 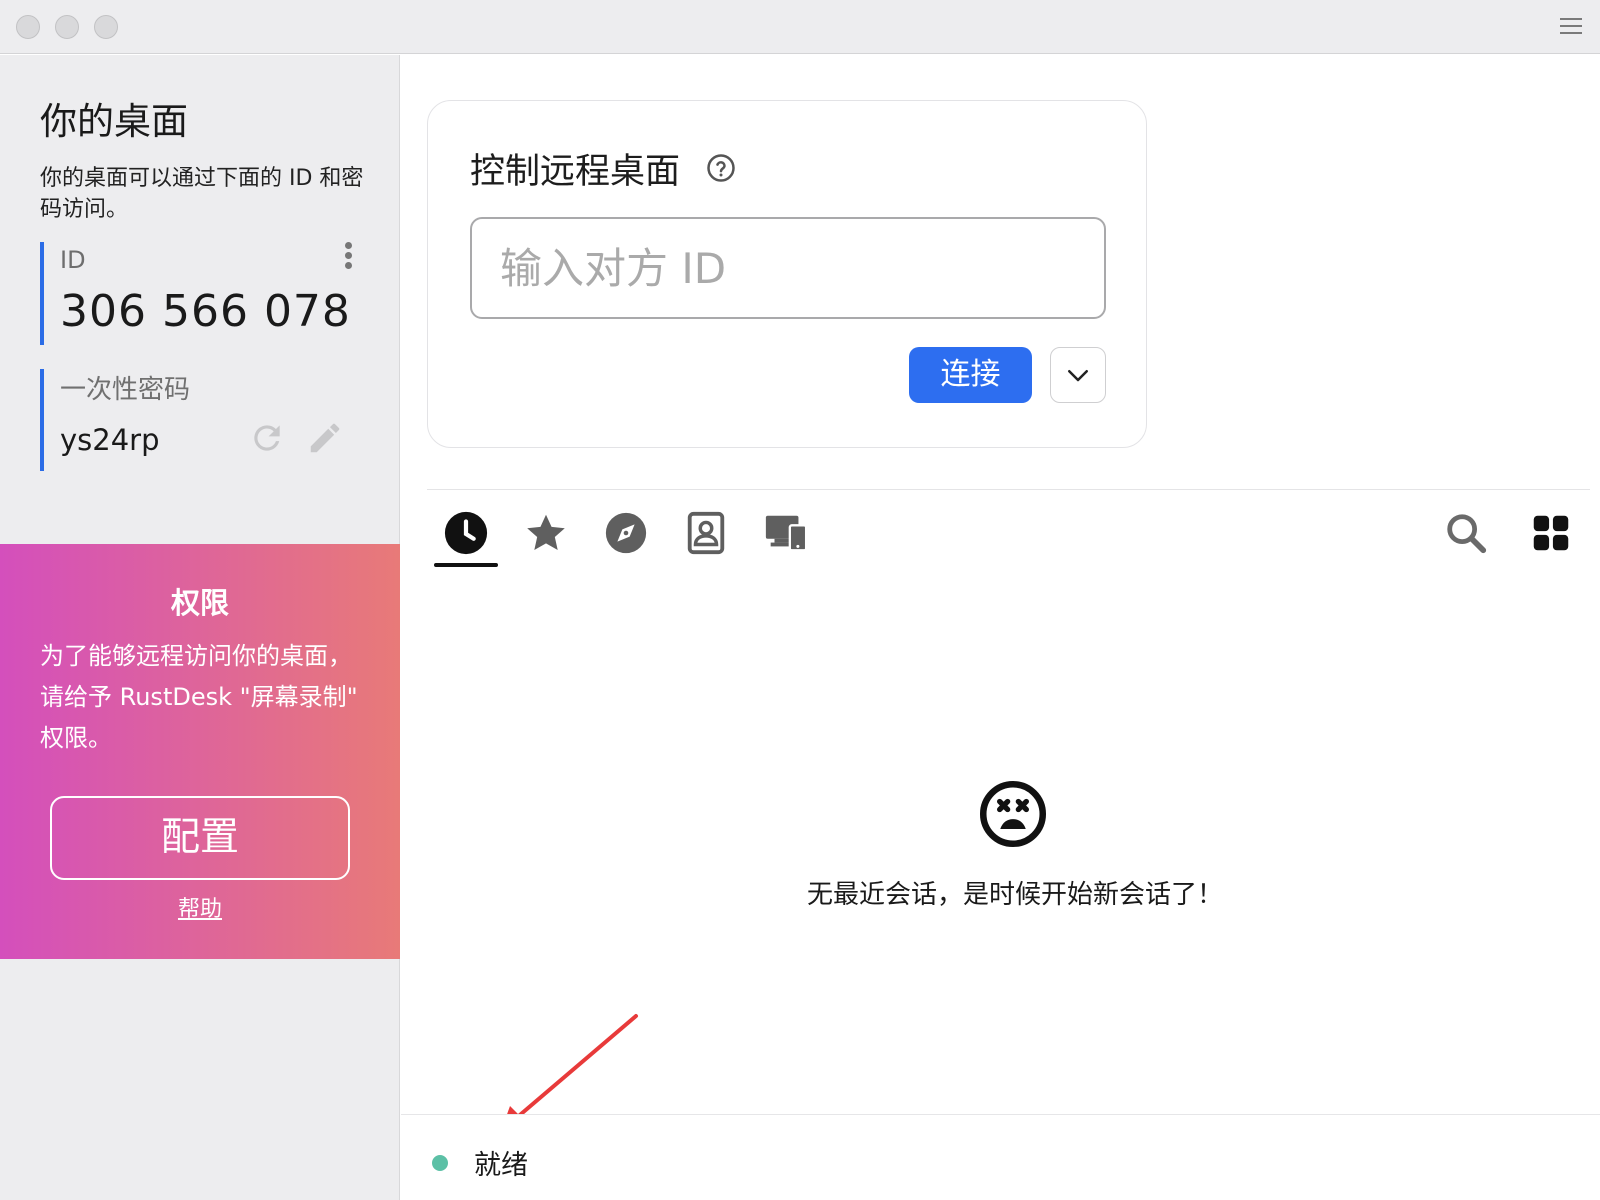 I want to click on connect-options-dropdown, so click(x=1078, y=375).